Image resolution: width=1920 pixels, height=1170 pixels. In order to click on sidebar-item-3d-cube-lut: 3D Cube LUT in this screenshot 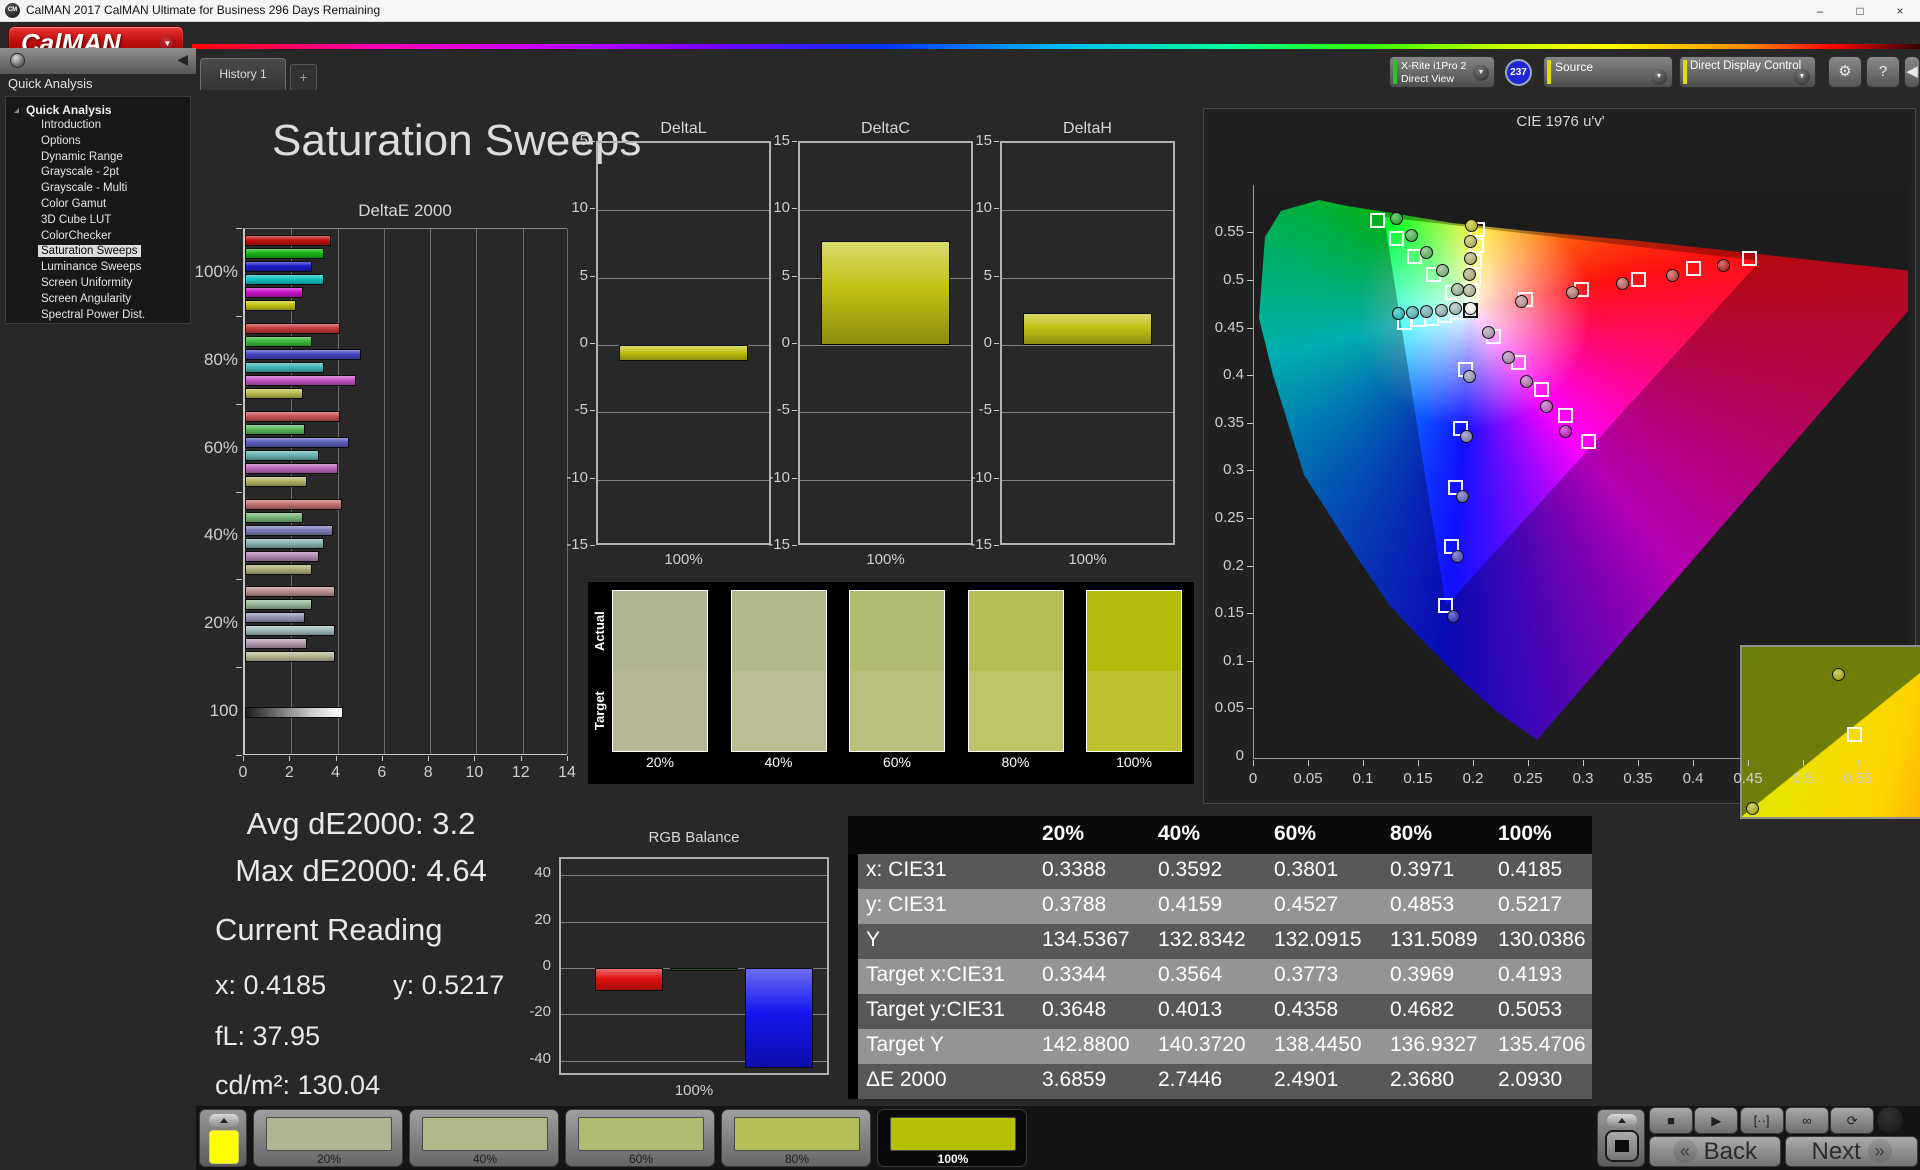, I will do `click(101, 221)`.